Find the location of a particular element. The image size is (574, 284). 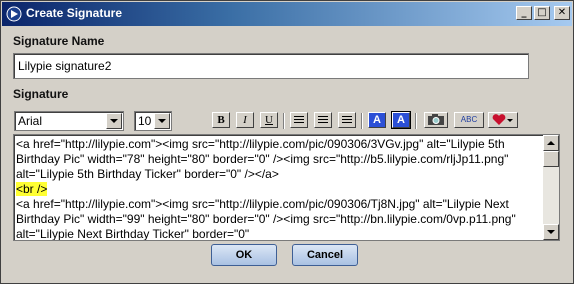

minimize-button: _ is located at coordinates (524, 13).